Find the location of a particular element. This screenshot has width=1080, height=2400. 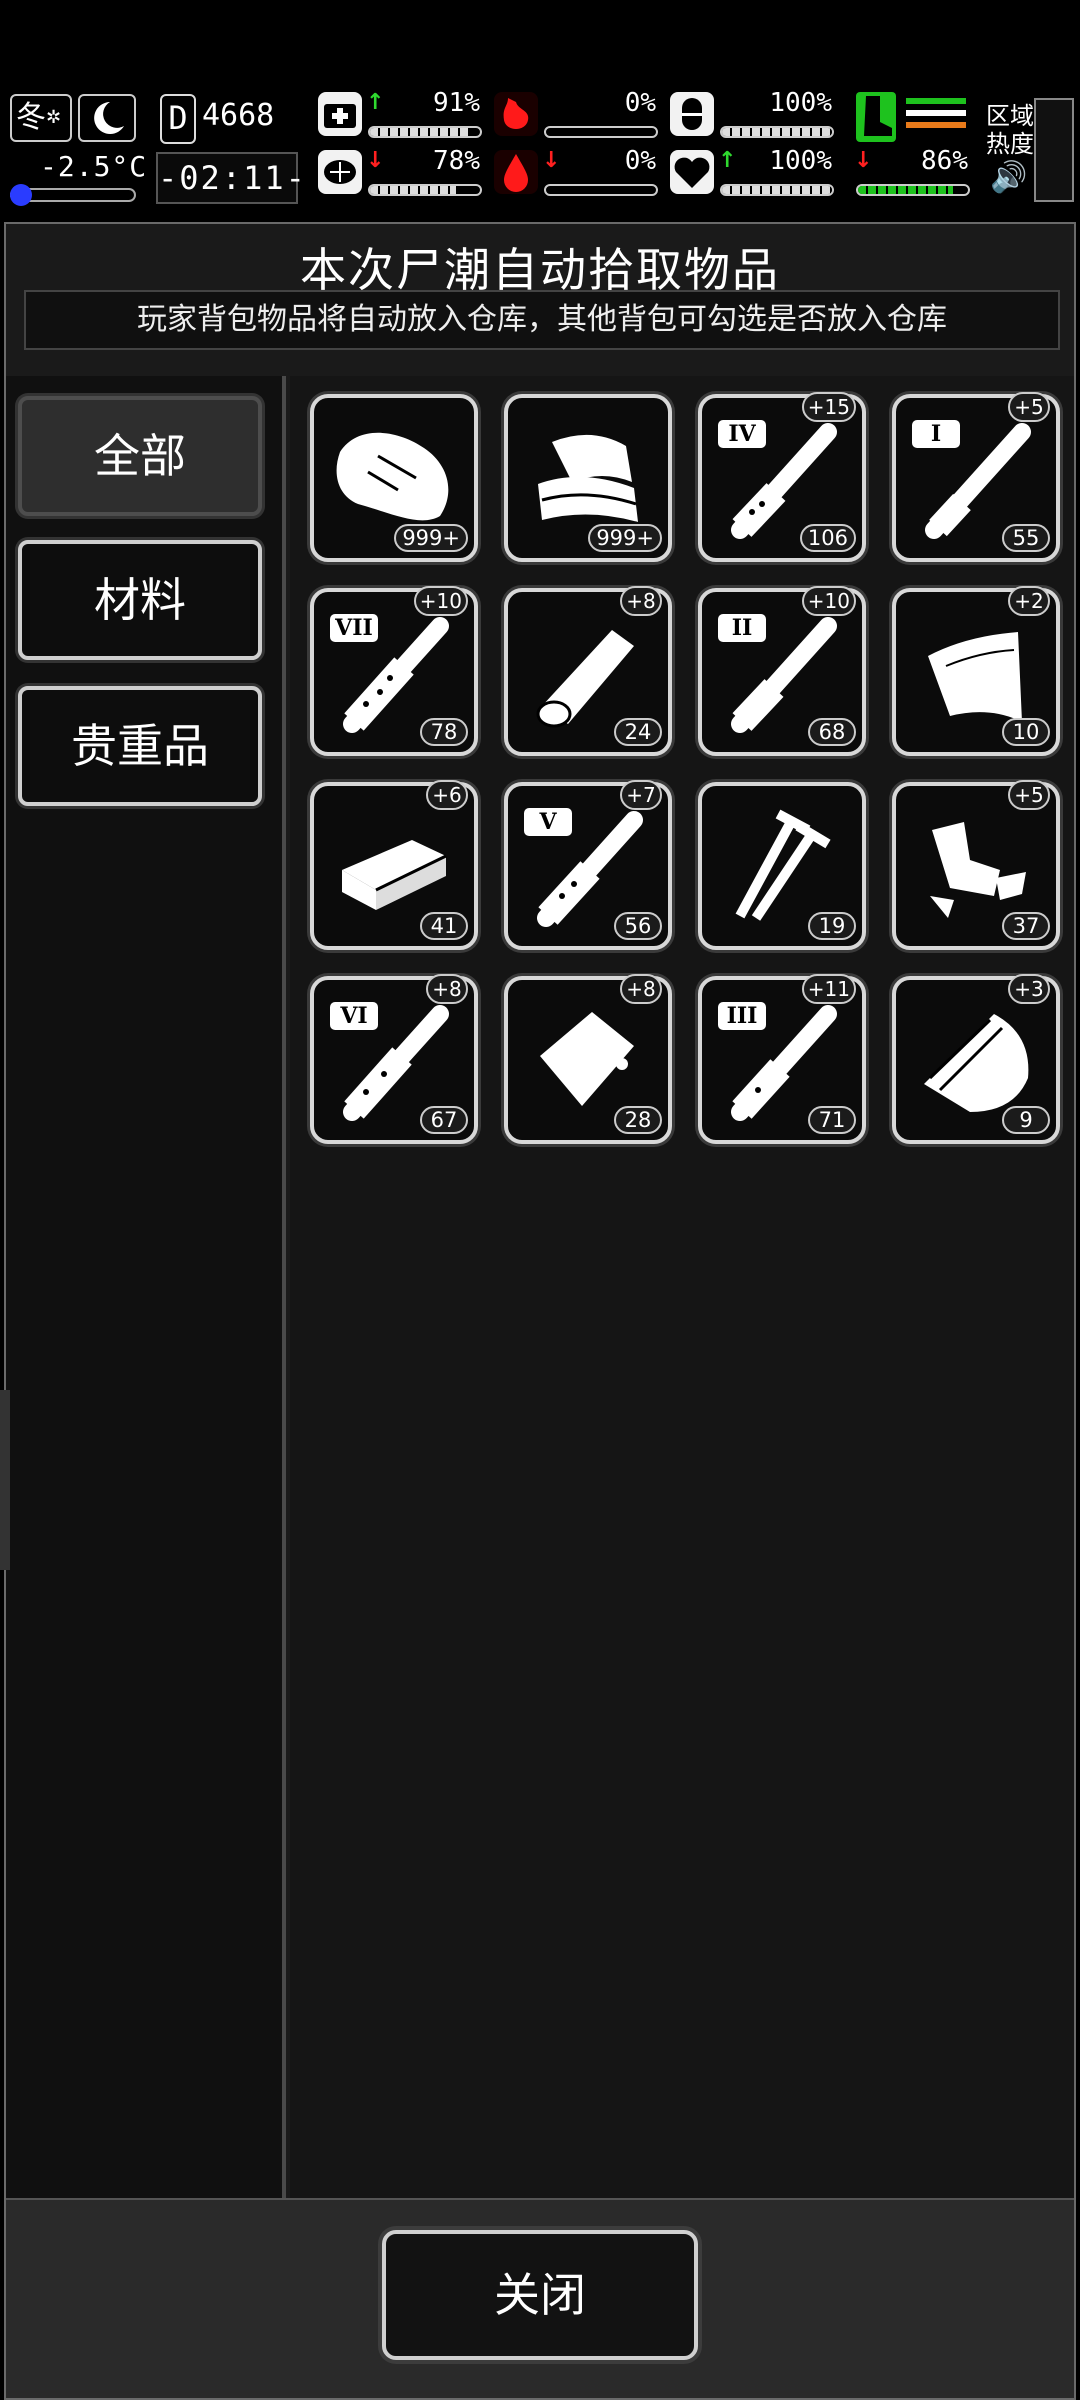

blood-stat: ↓ 0% is located at coordinates (578, 173).